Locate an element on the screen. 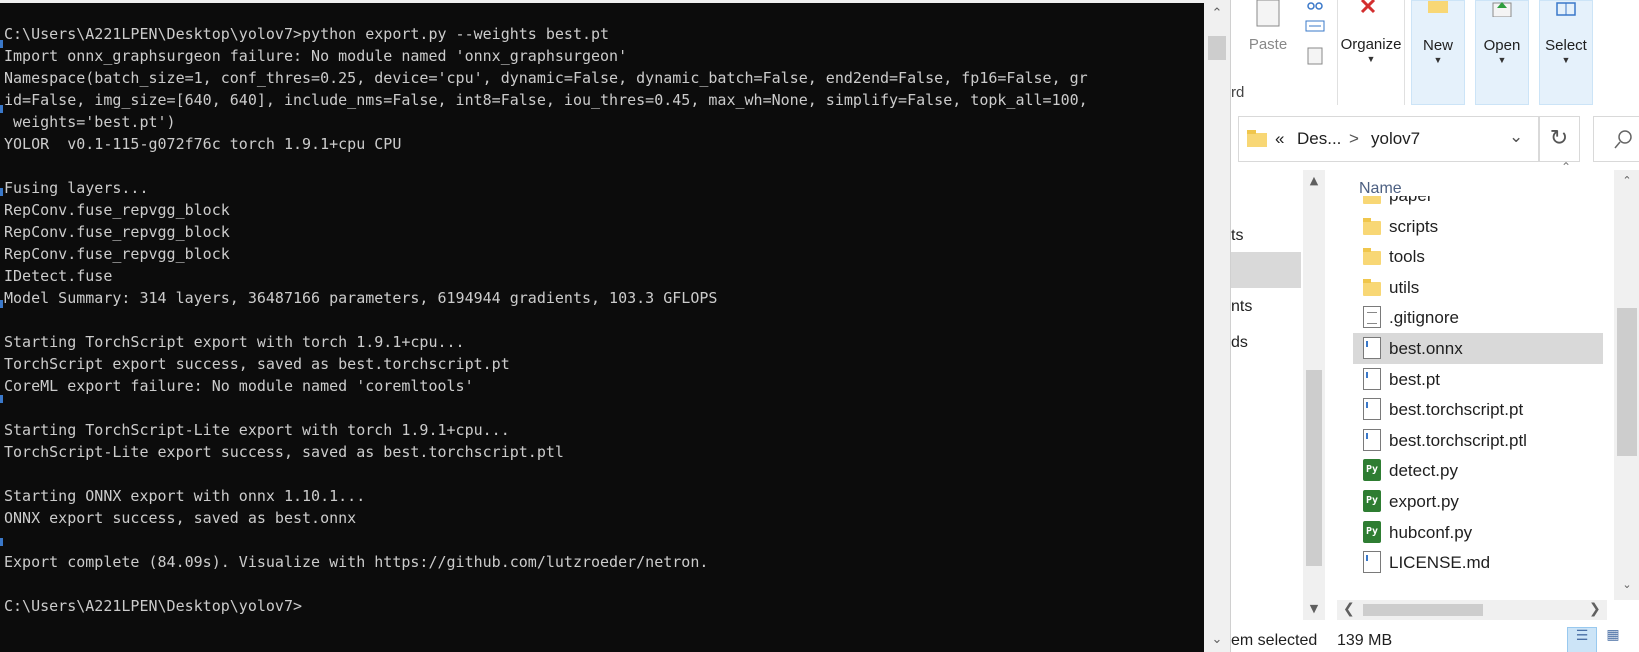 Image resolution: width=1639 pixels, height=652 pixels. nav-item-partial-3: ds is located at coordinates (1239, 343).